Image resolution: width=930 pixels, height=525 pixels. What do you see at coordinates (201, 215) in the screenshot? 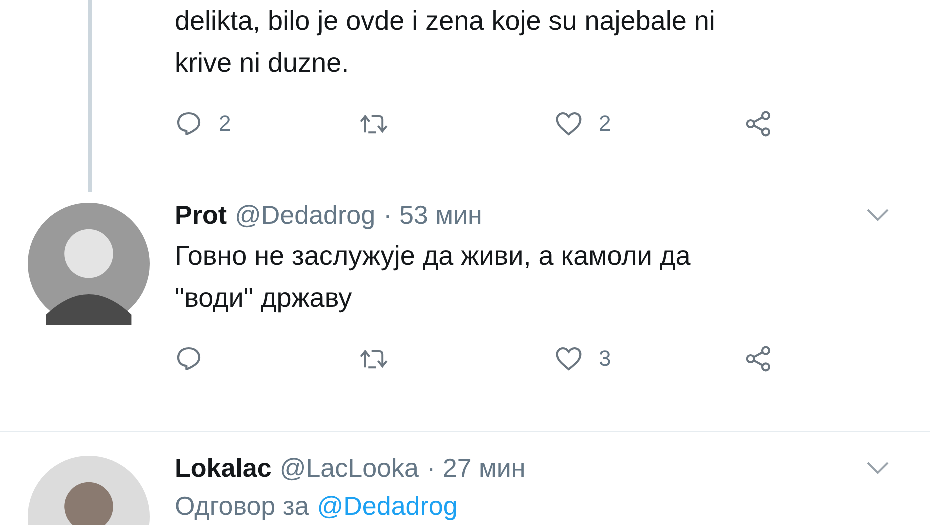
I see `user-name: Prot` at bounding box center [201, 215].